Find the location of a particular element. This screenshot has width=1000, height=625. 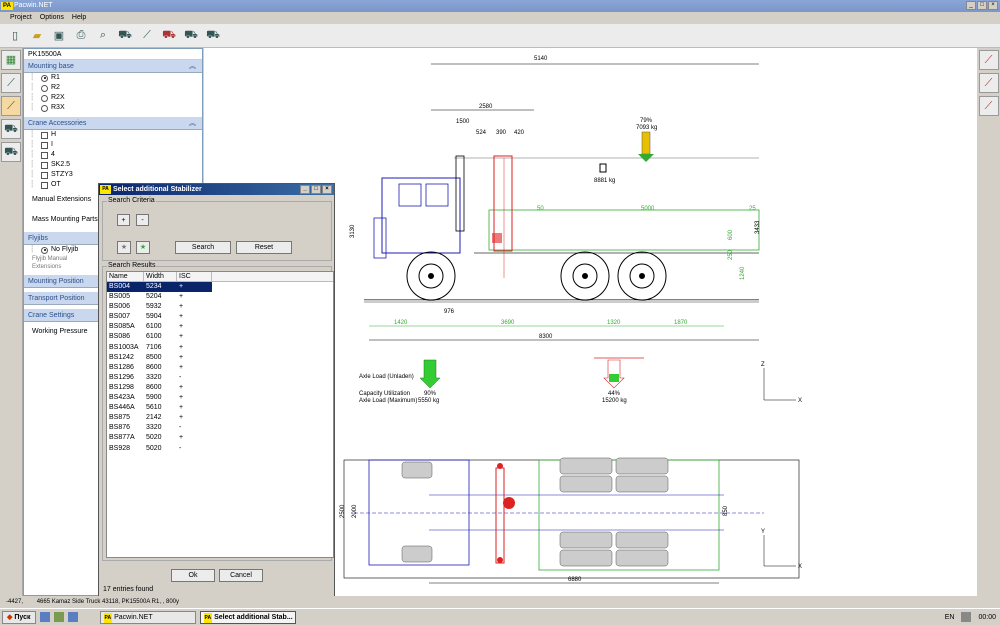

maximize-button: □ is located at coordinates (982, 5).